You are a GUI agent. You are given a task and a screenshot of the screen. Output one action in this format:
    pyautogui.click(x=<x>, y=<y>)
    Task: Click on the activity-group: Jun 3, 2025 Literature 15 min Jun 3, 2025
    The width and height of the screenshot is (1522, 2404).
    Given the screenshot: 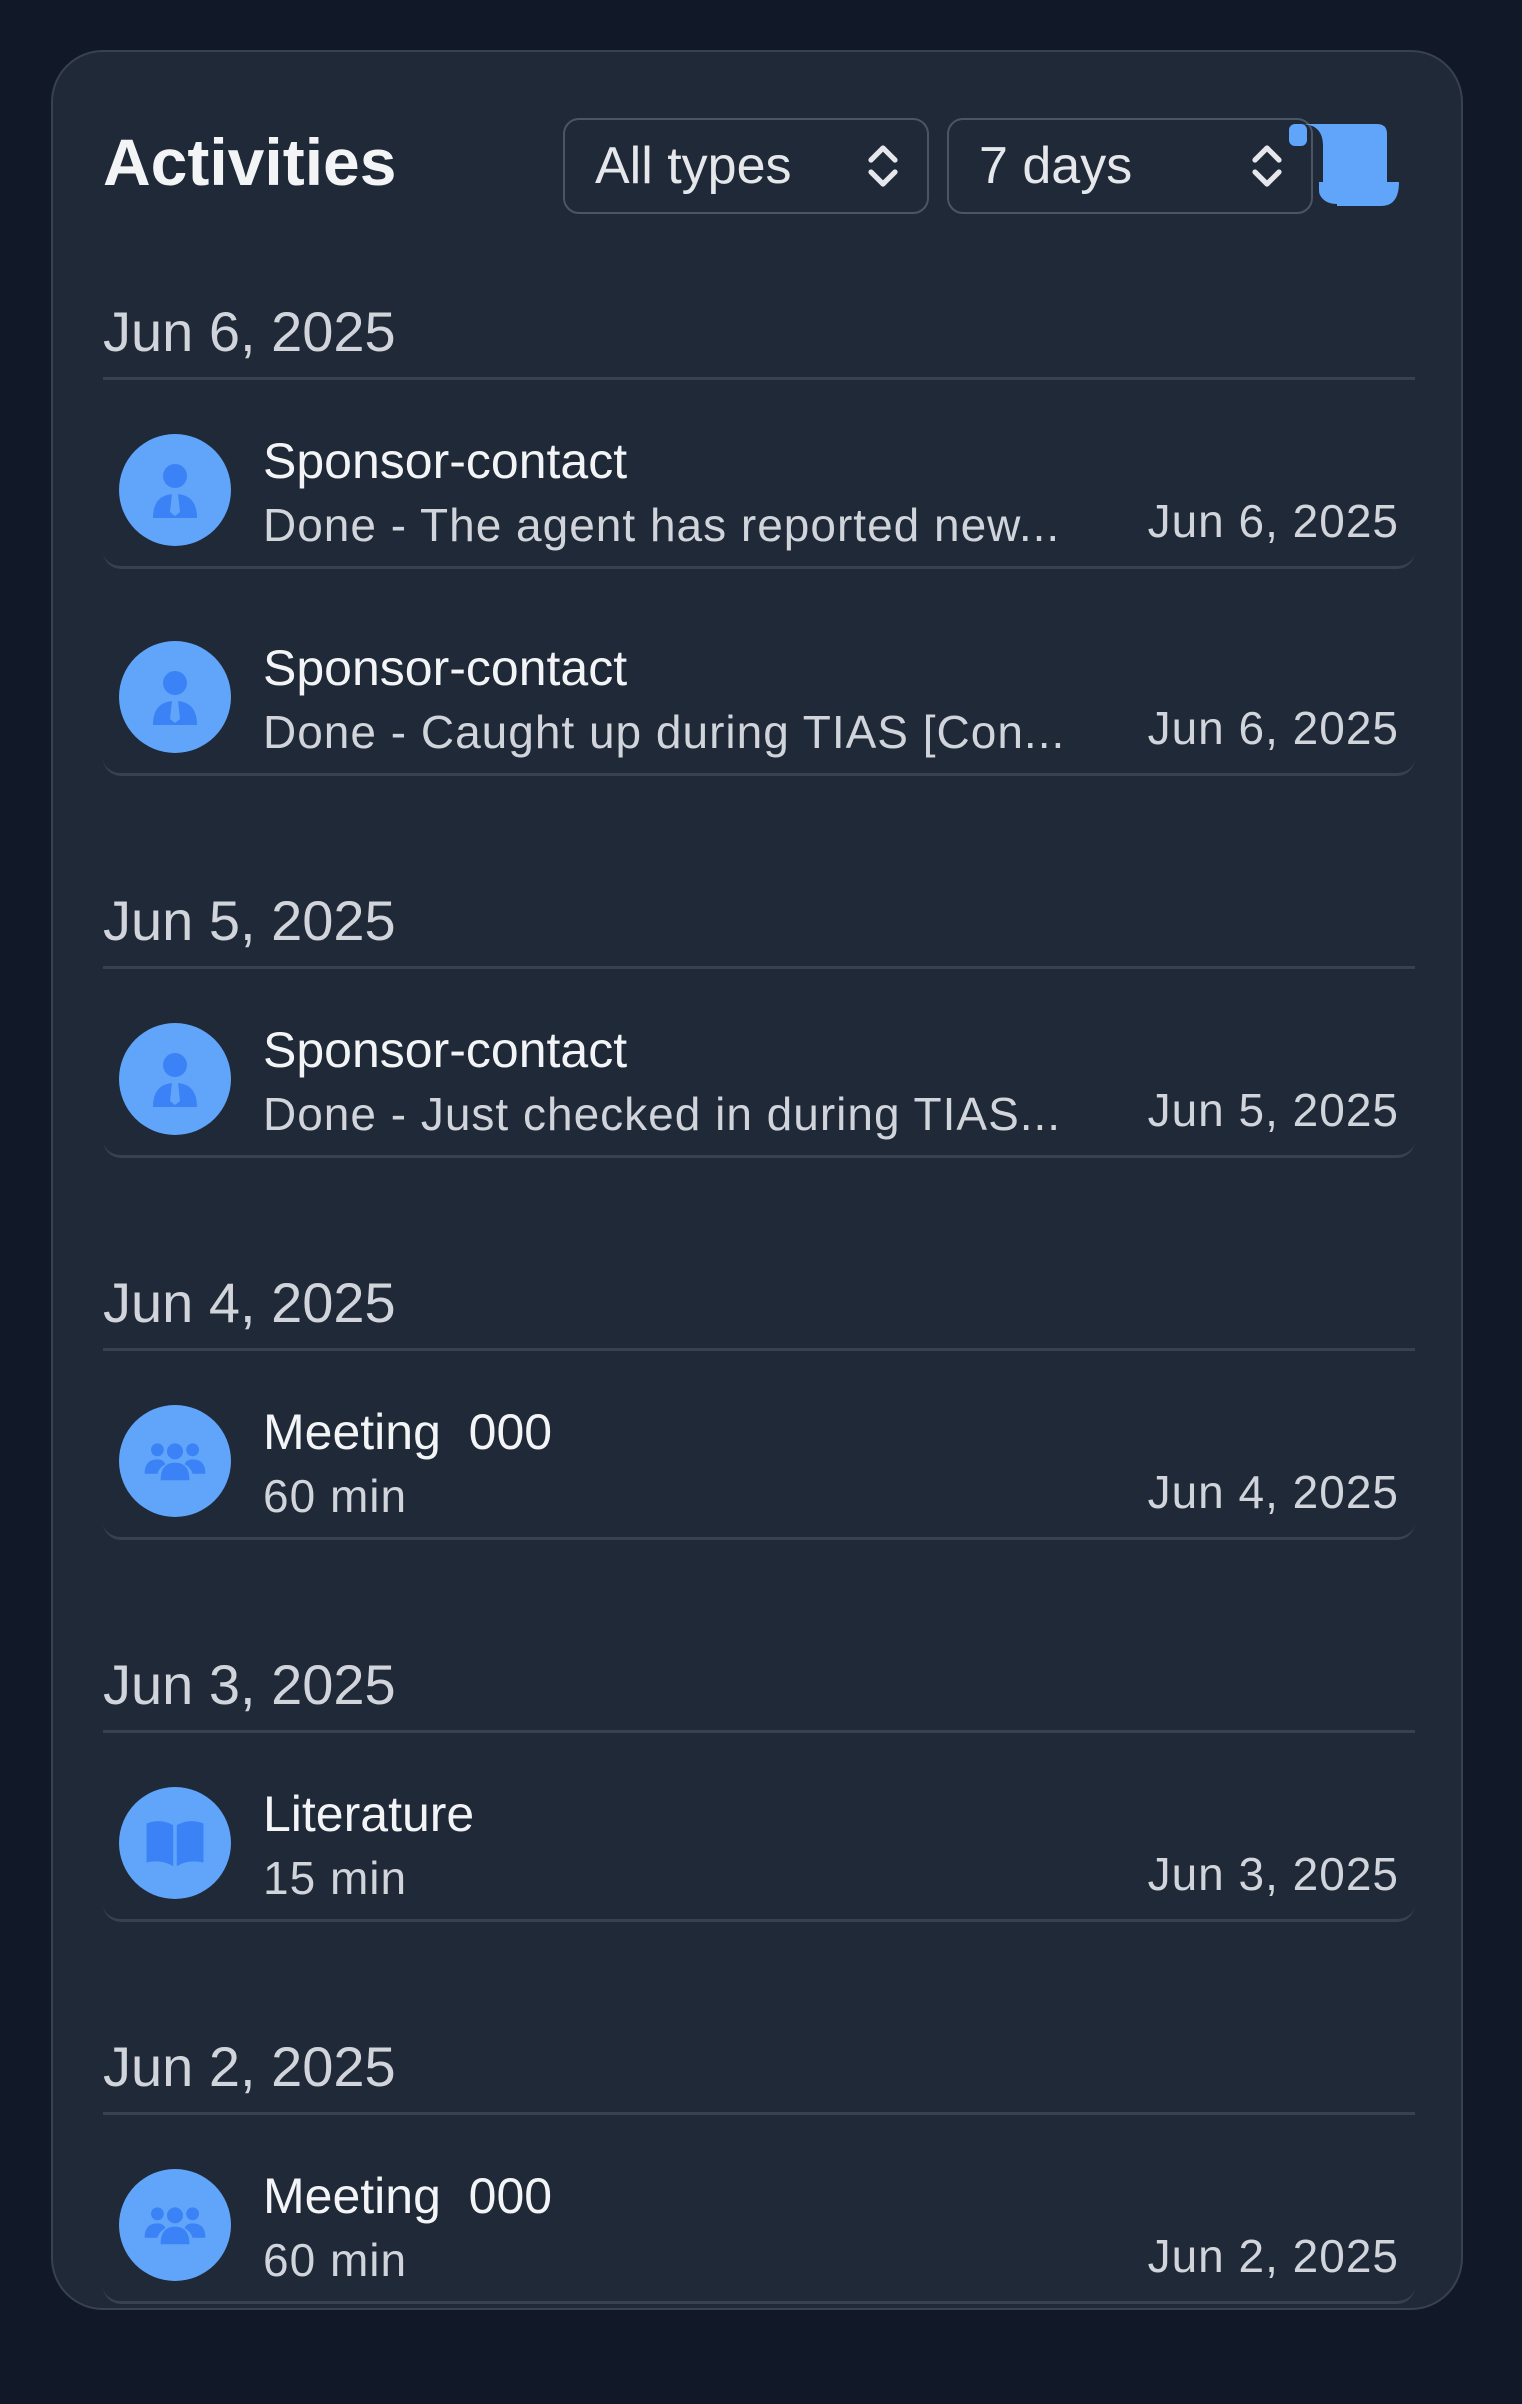 What is the action you would take?
    pyautogui.click(x=759, y=1781)
    